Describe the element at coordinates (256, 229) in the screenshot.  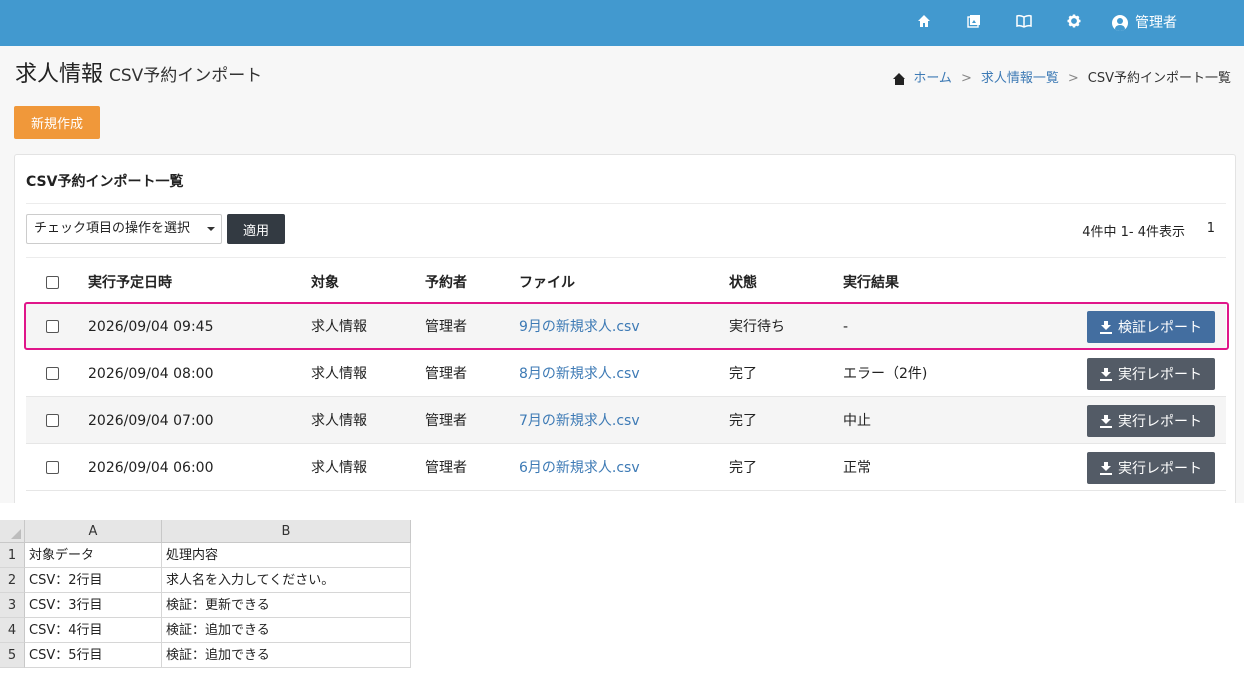
I see `apply-button: 適用` at that location.